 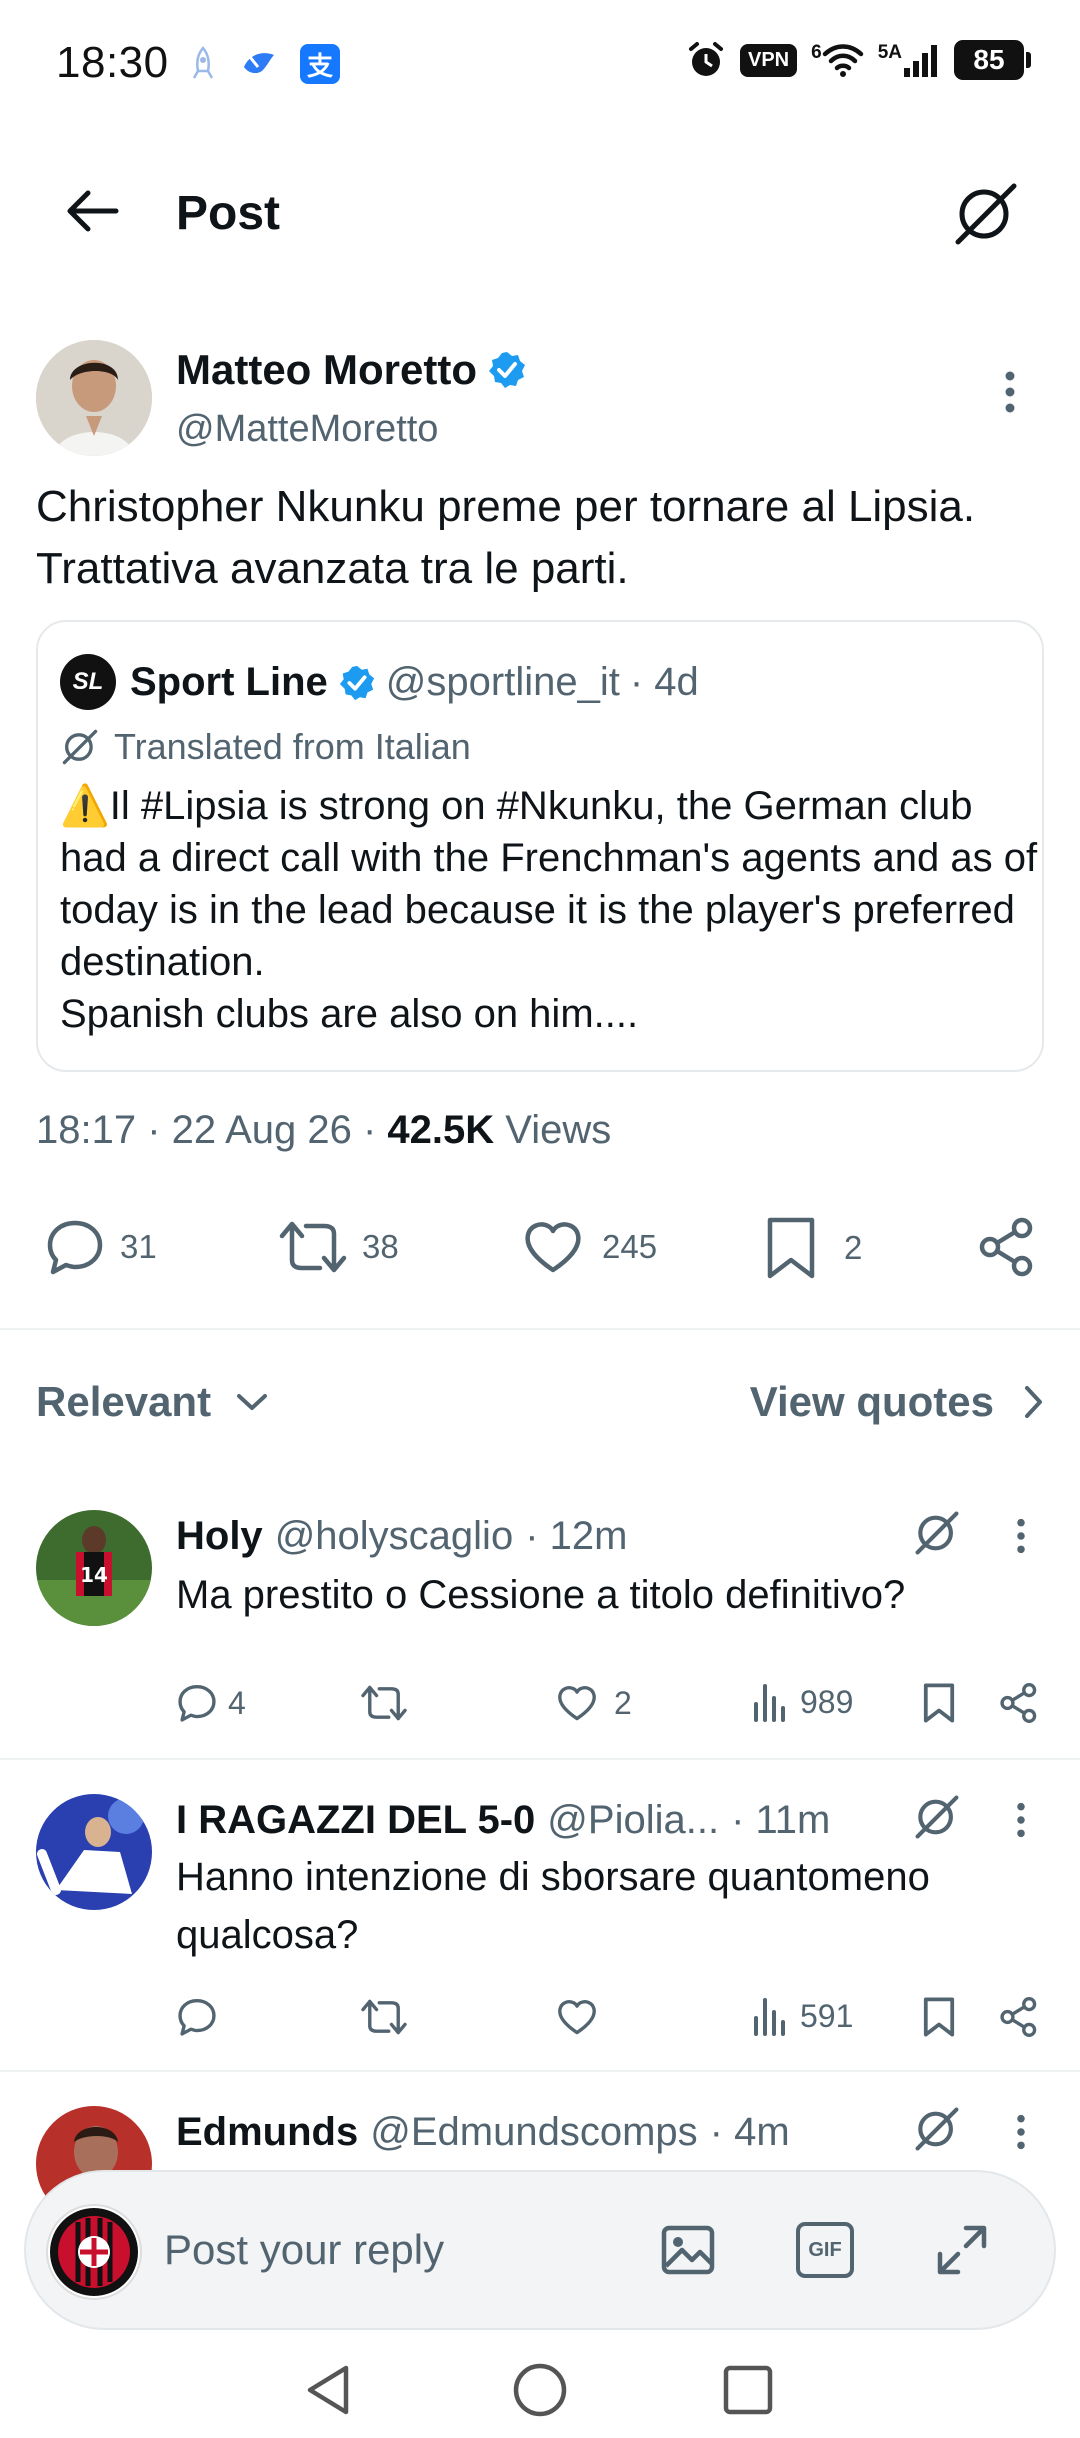 What do you see at coordinates (394, 1536) in the screenshot?
I see `reply-author-handle: @holyscaglio` at bounding box center [394, 1536].